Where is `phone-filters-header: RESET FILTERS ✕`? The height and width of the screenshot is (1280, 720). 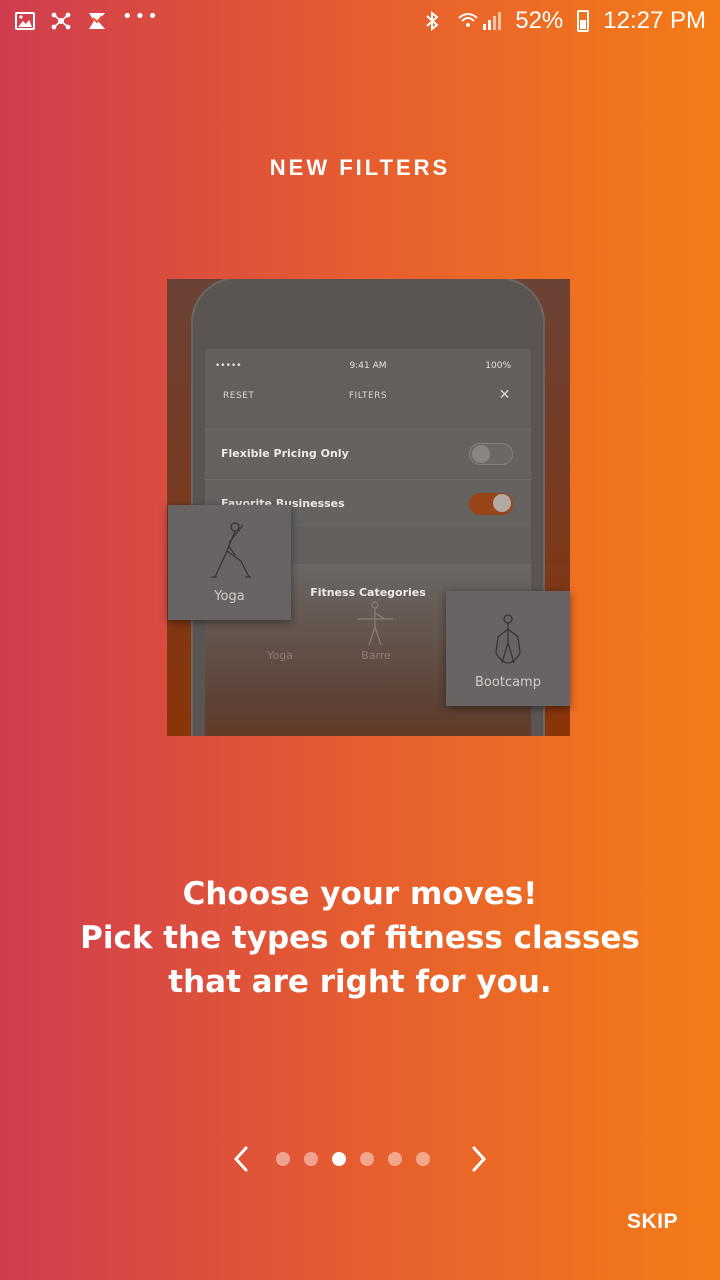 phone-filters-header: RESET FILTERS ✕ is located at coordinates (368, 397).